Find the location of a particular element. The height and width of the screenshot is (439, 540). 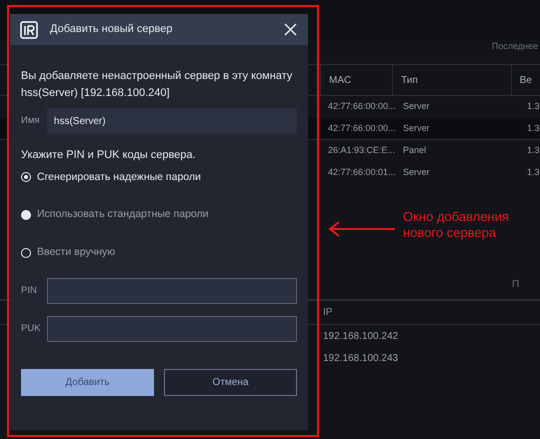

table-cell-text: Panel is located at coordinates (414, 150).